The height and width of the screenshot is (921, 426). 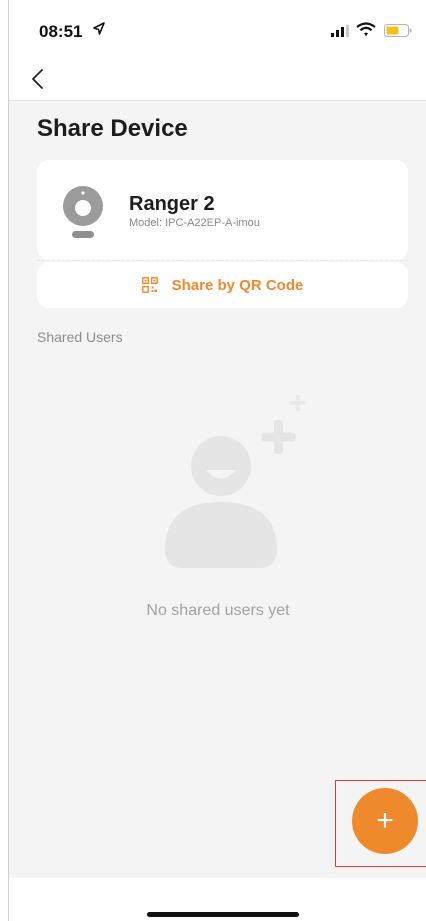 What do you see at coordinates (149, 285) in the screenshot?
I see `qr-code-icon` at bounding box center [149, 285].